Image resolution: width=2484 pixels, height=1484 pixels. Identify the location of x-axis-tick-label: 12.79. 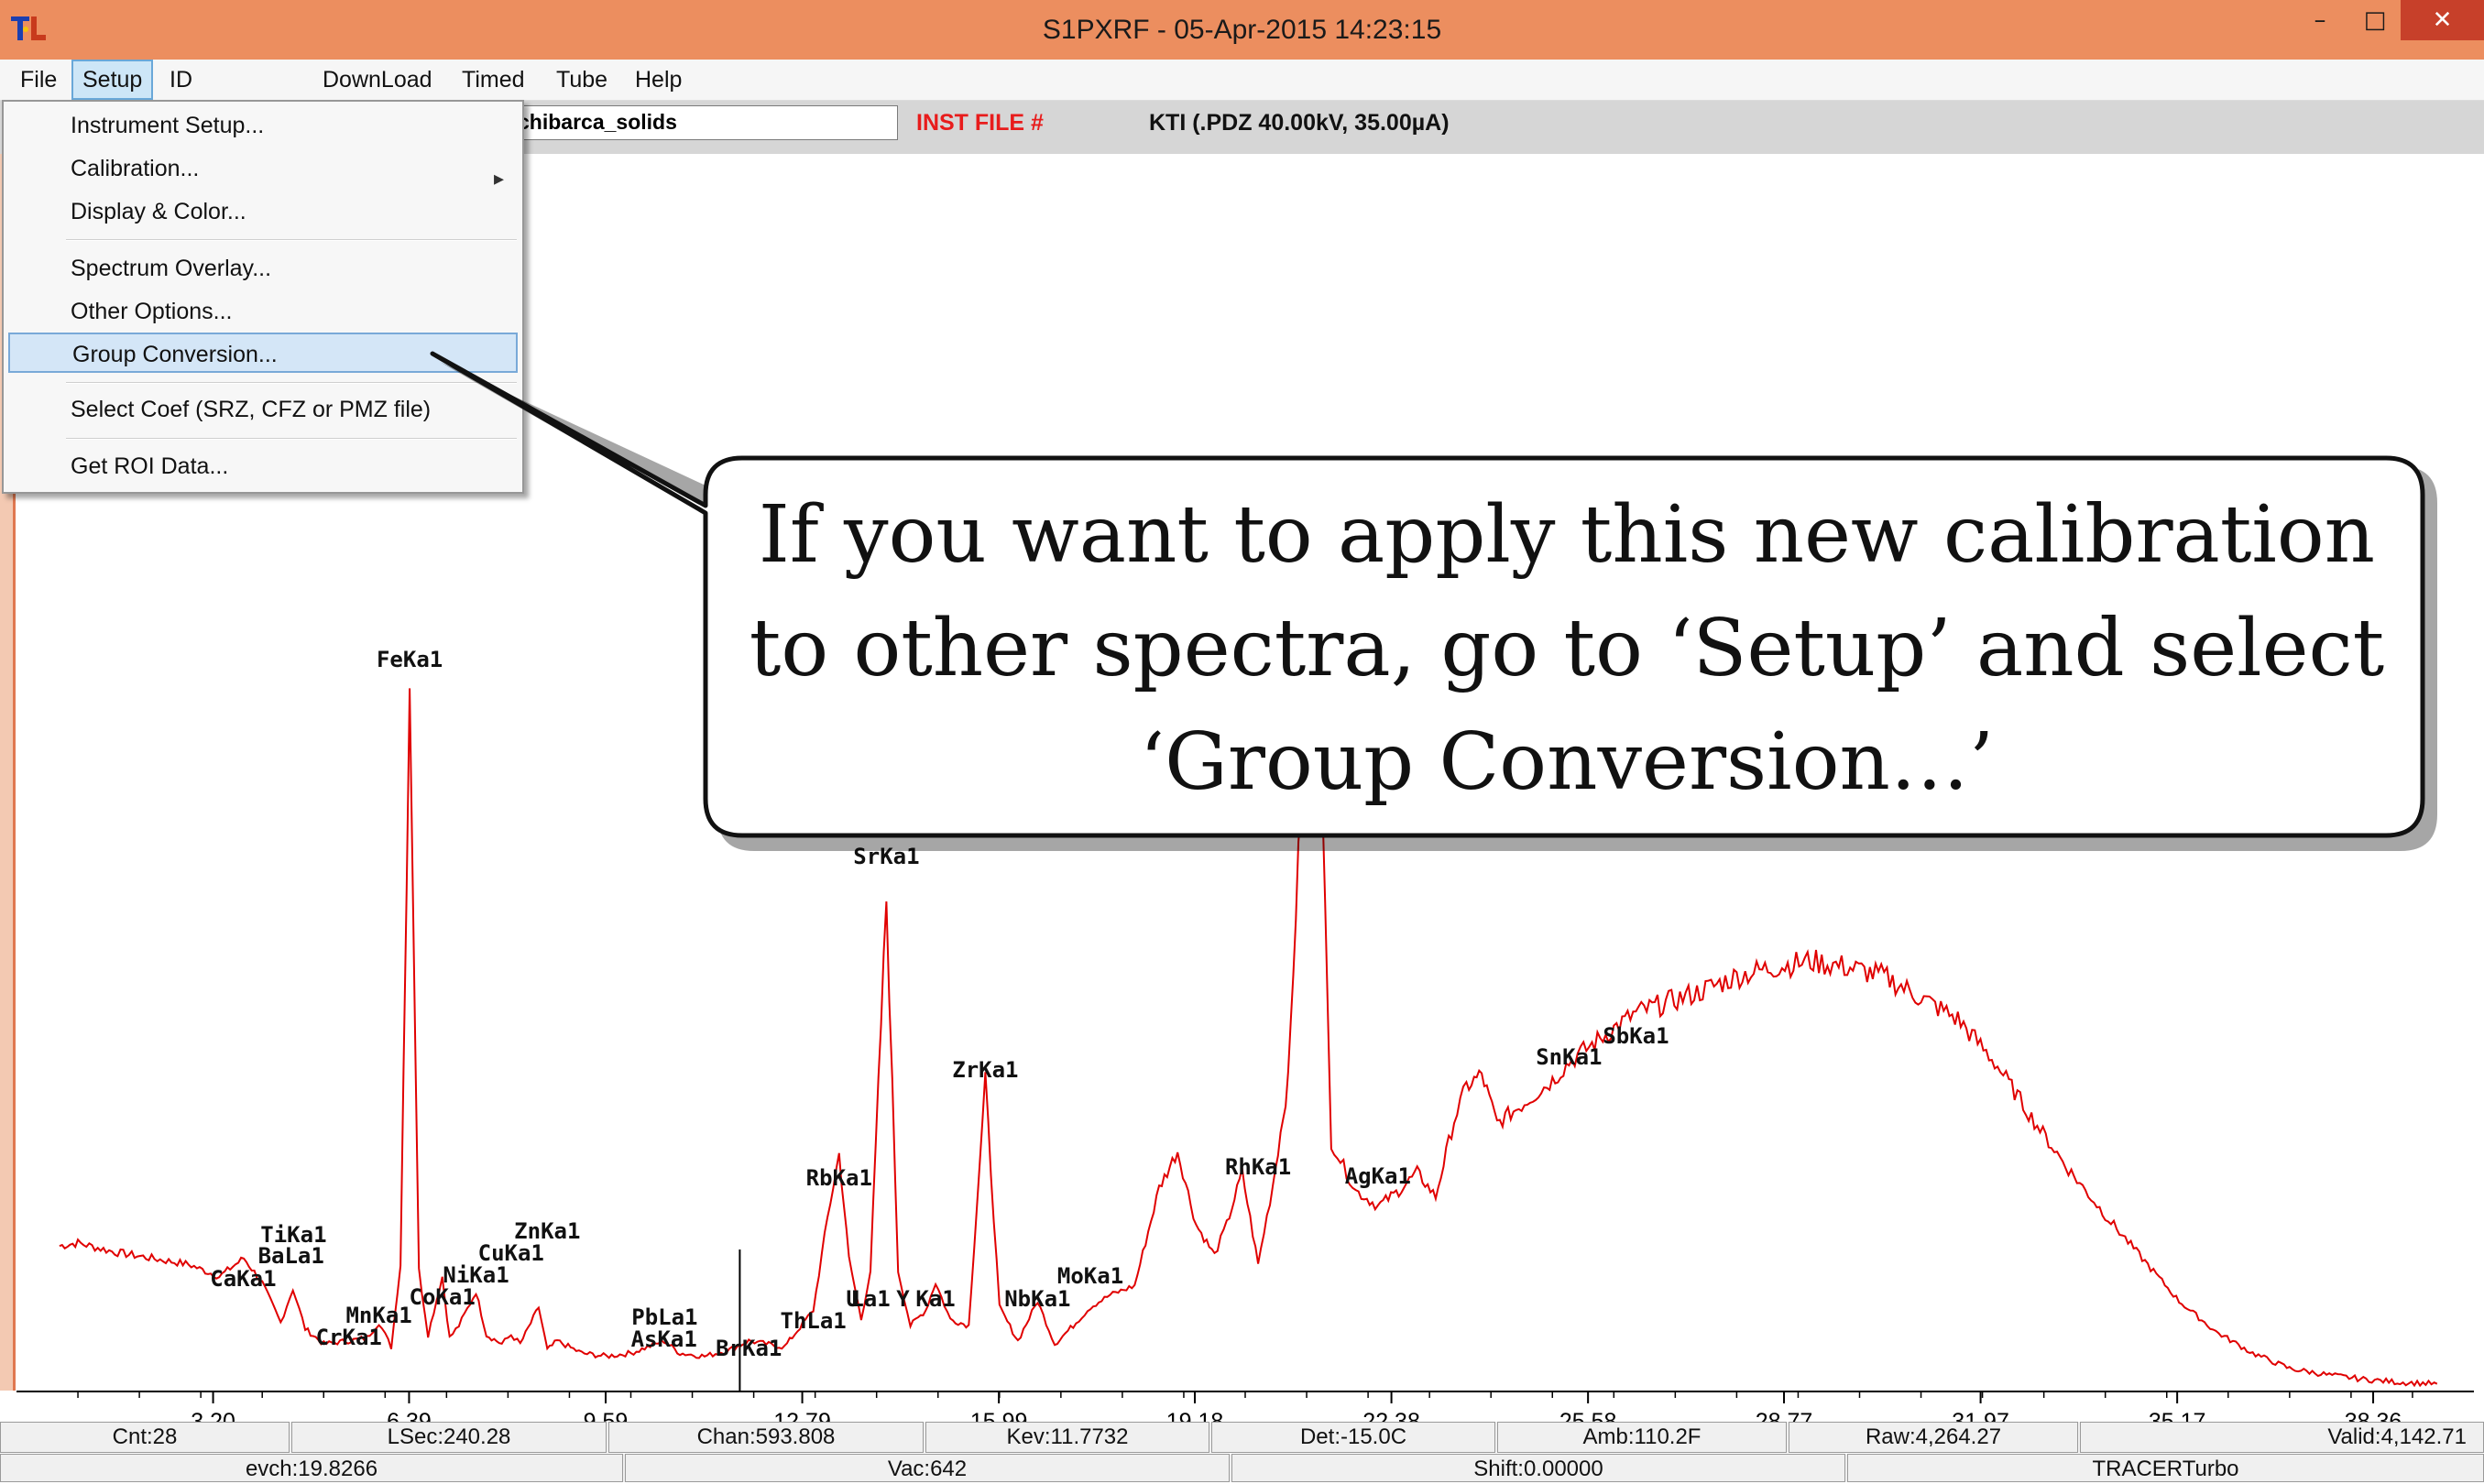
(802, 1416).